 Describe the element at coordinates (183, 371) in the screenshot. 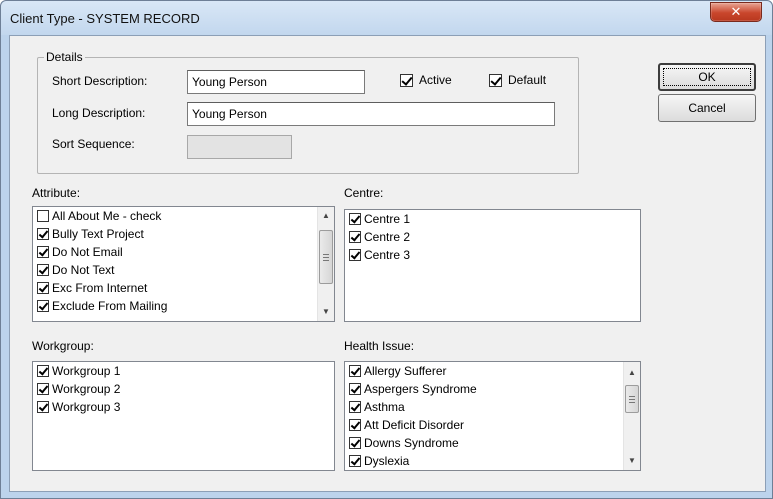

I see `list-item: Workgroup 1` at that location.